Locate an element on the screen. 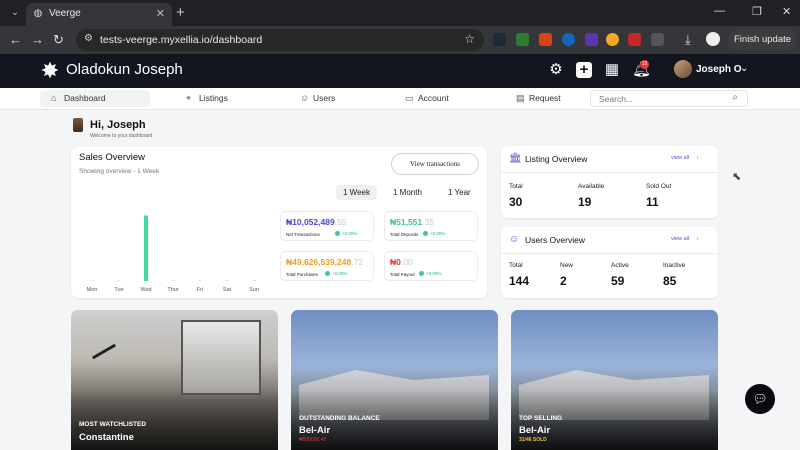  stat-main: ₦10,052,489 is located at coordinates (310, 222).